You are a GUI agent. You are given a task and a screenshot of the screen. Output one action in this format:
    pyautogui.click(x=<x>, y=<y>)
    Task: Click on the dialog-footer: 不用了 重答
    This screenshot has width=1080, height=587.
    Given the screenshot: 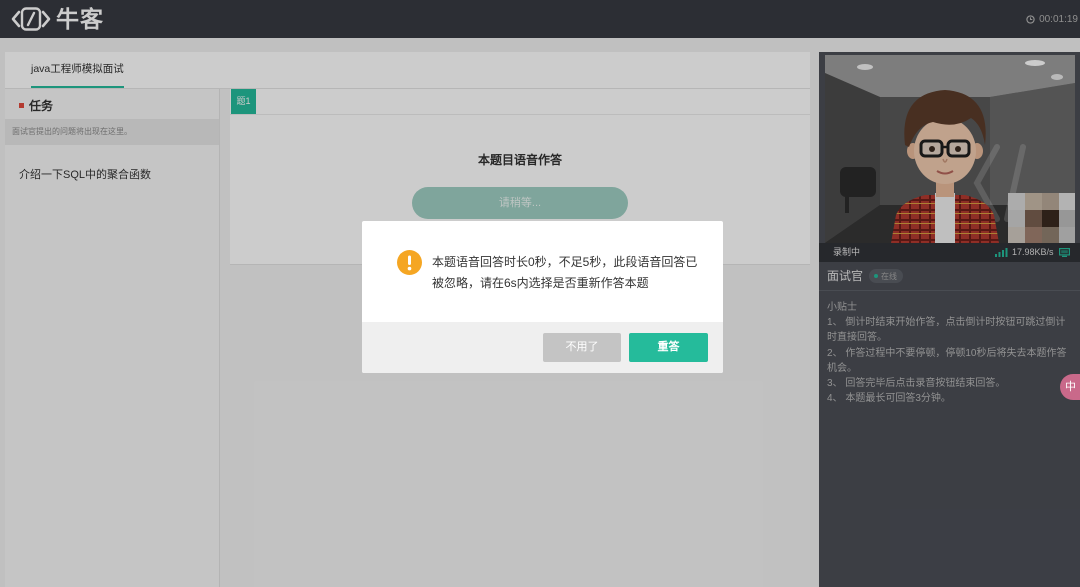 What is the action you would take?
    pyautogui.click(x=542, y=347)
    